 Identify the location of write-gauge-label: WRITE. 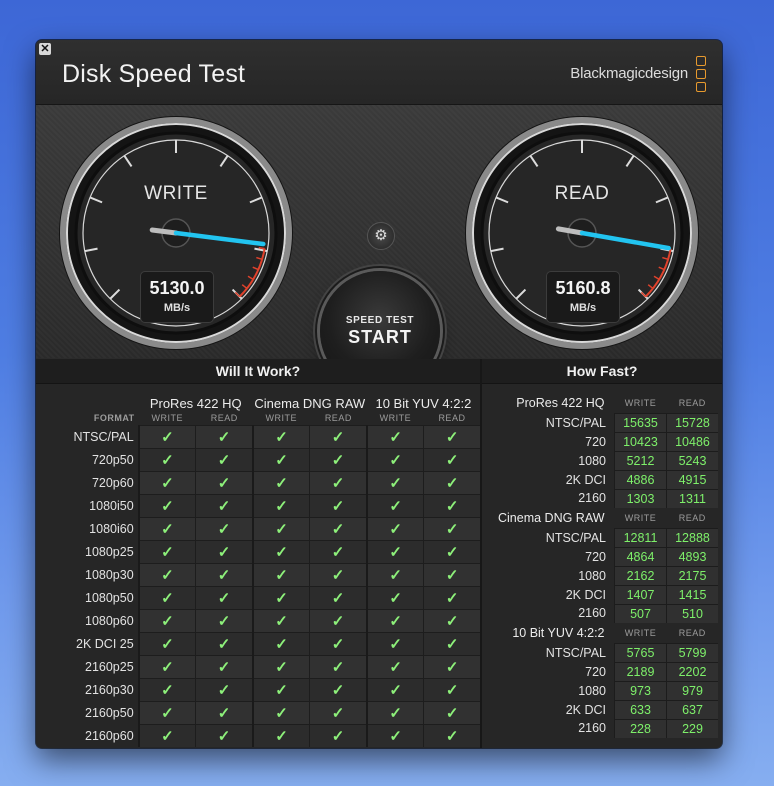
(176, 193).